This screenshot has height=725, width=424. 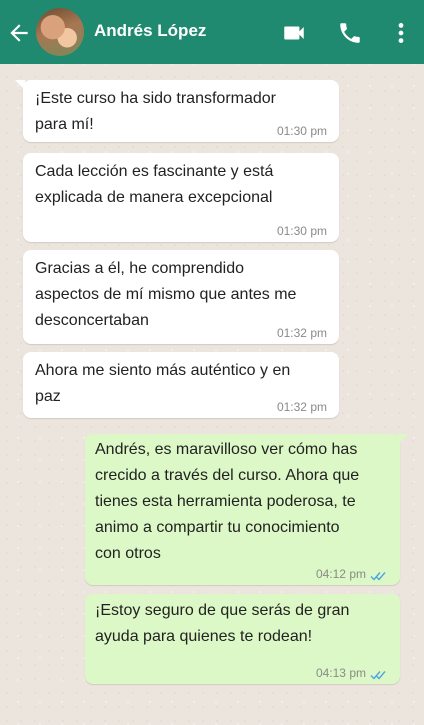 I want to click on phone-icon, so click(x=350, y=33).